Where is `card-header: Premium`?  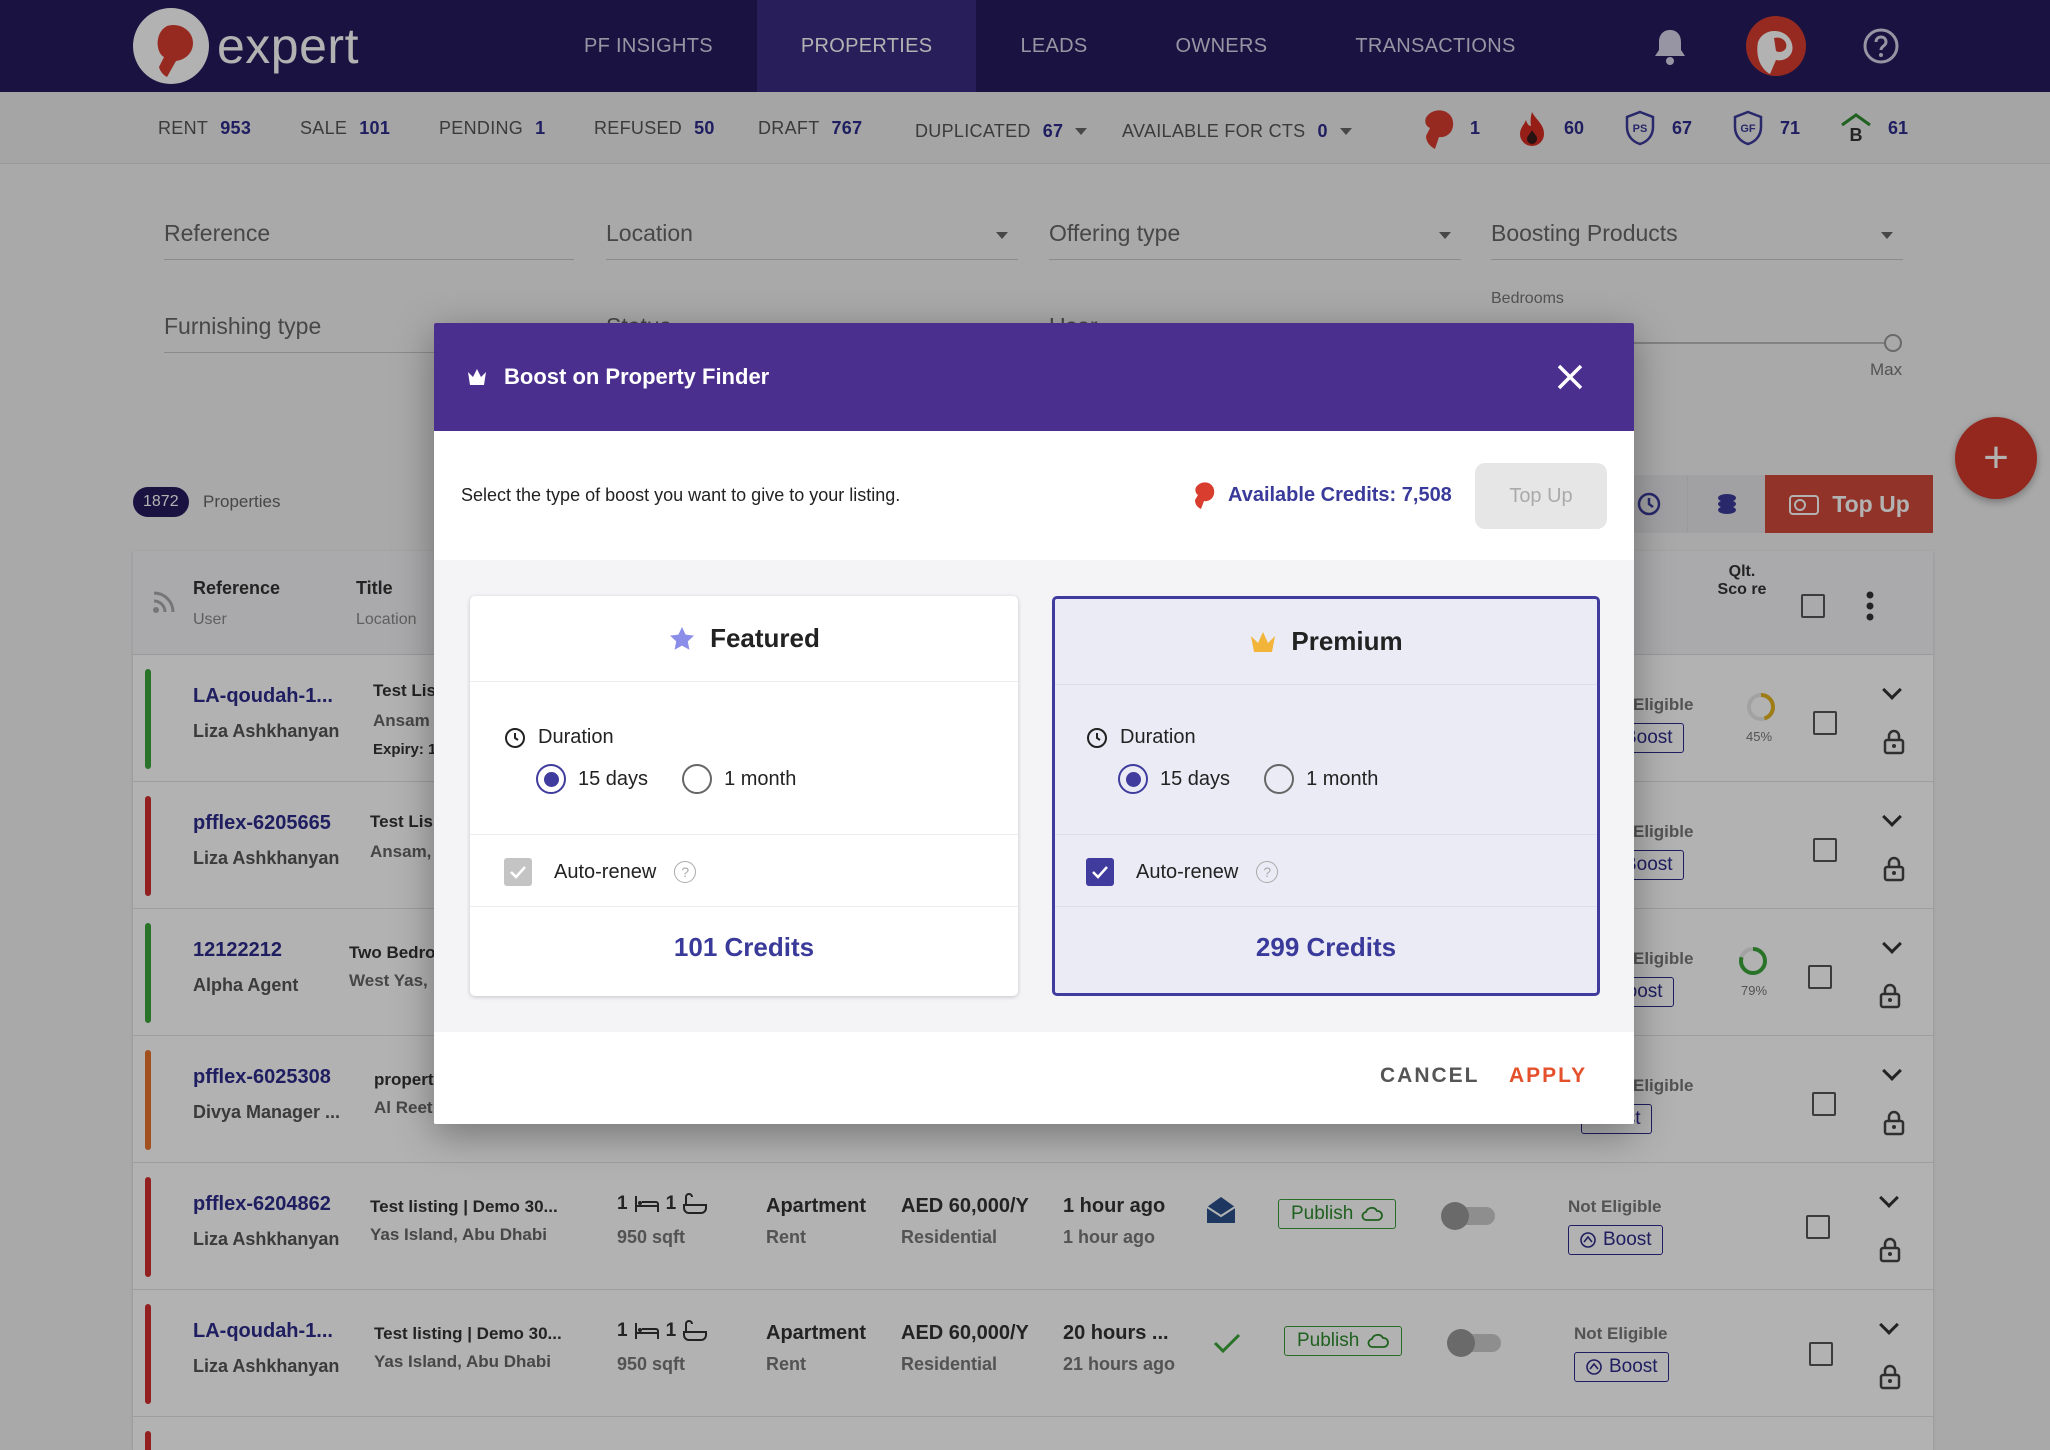 card-header: Premium is located at coordinates (1326, 642).